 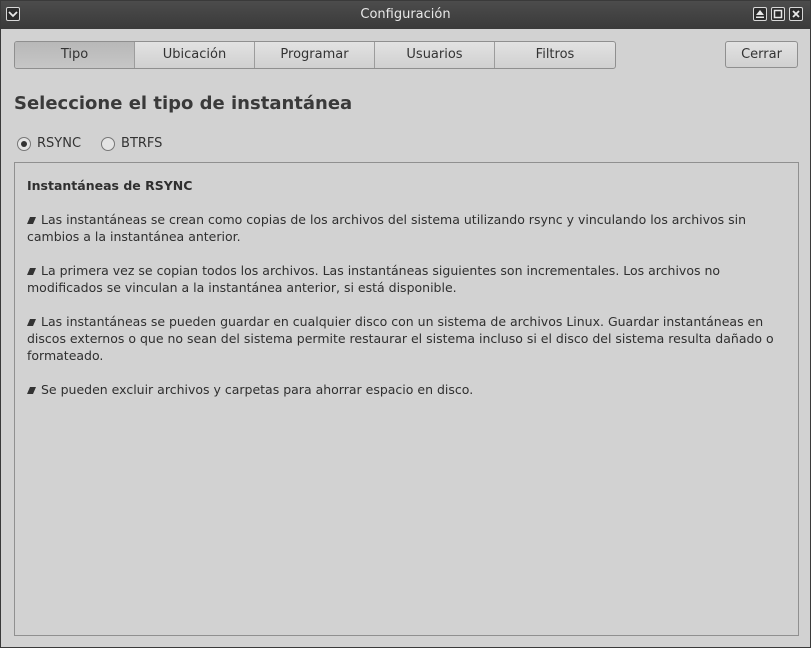 I want to click on close-icon, so click(x=796, y=14).